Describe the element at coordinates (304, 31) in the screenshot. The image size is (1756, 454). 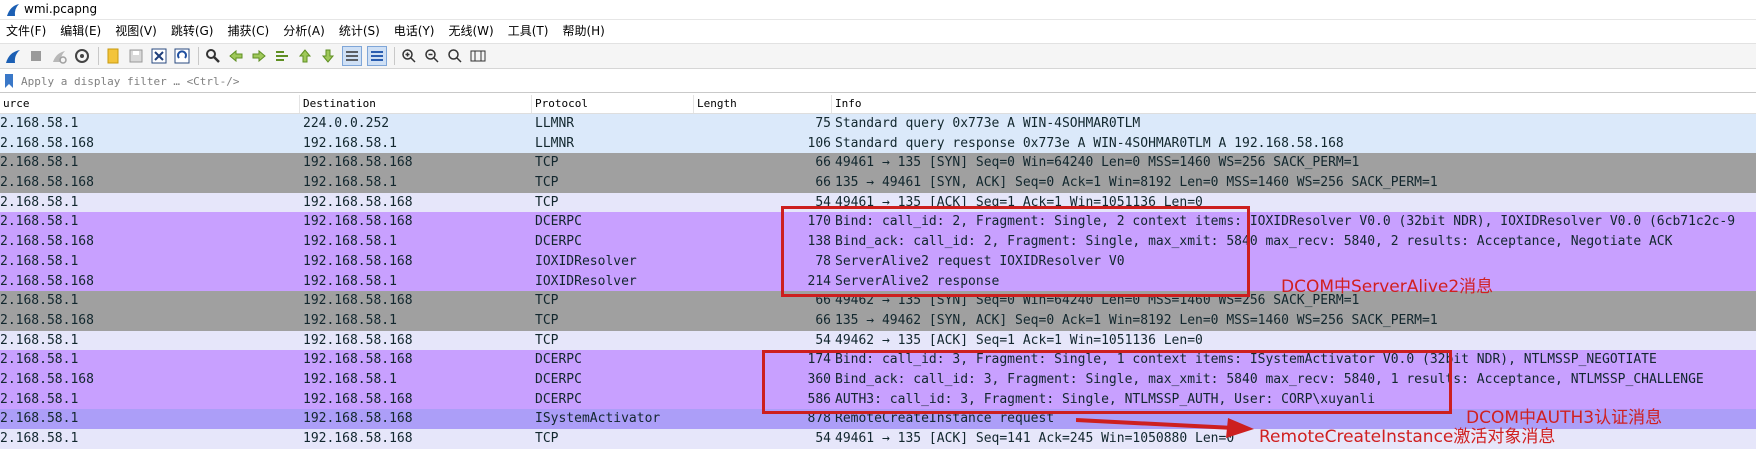
I see `menu-analyze: 分析(A)` at that location.